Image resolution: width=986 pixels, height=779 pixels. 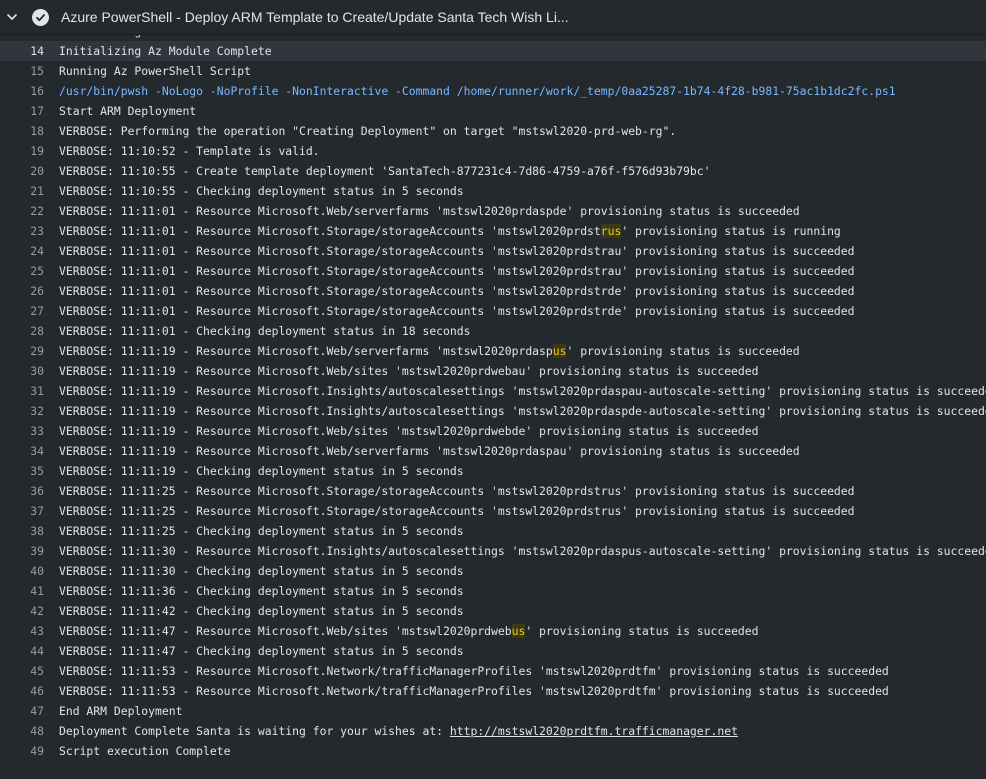 I want to click on line-number: 38, so click(x=22, y=531).